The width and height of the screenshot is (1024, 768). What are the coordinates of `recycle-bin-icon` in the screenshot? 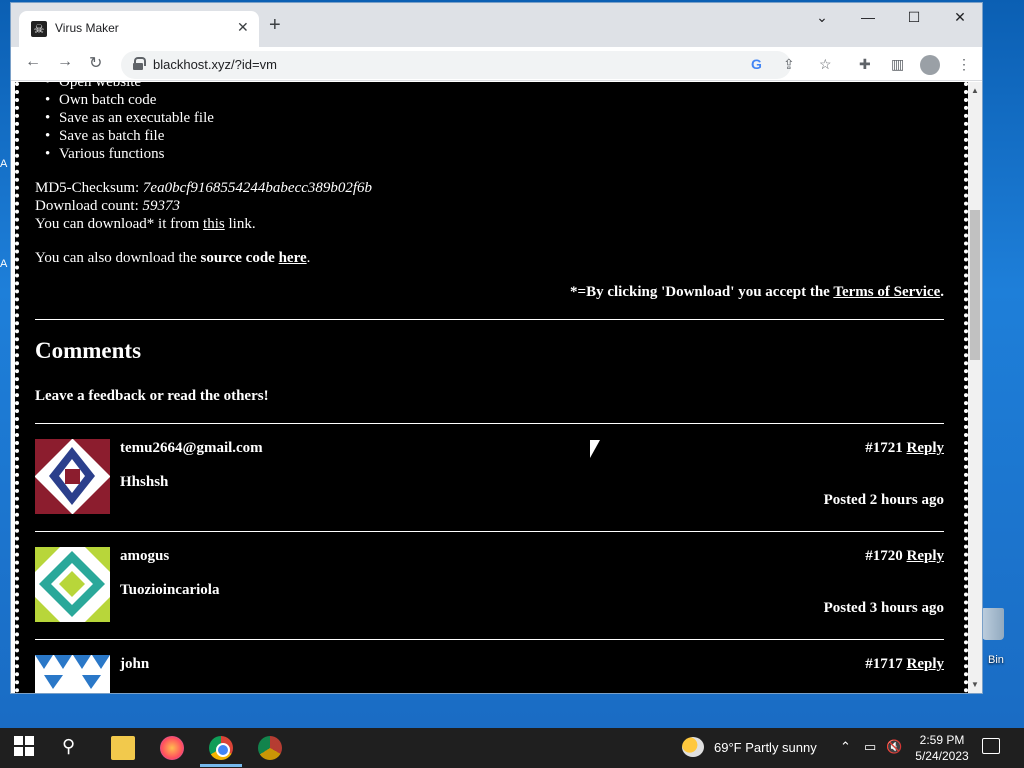 It's located at (993, 624).